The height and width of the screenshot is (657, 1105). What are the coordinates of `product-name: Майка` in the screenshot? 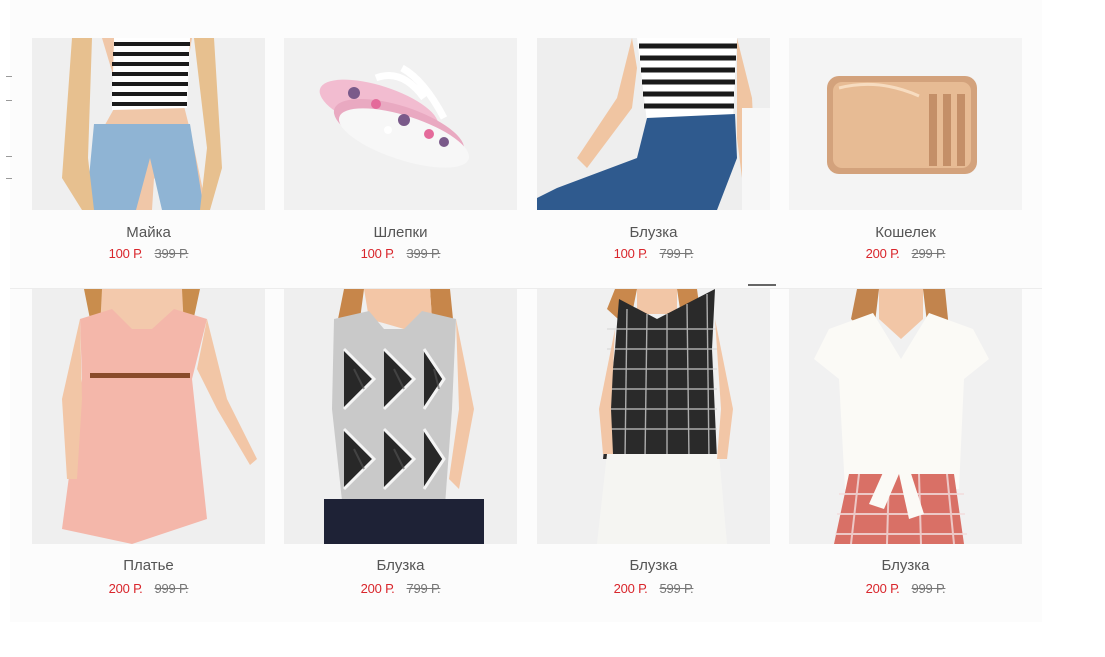 It's located at (148, 233).